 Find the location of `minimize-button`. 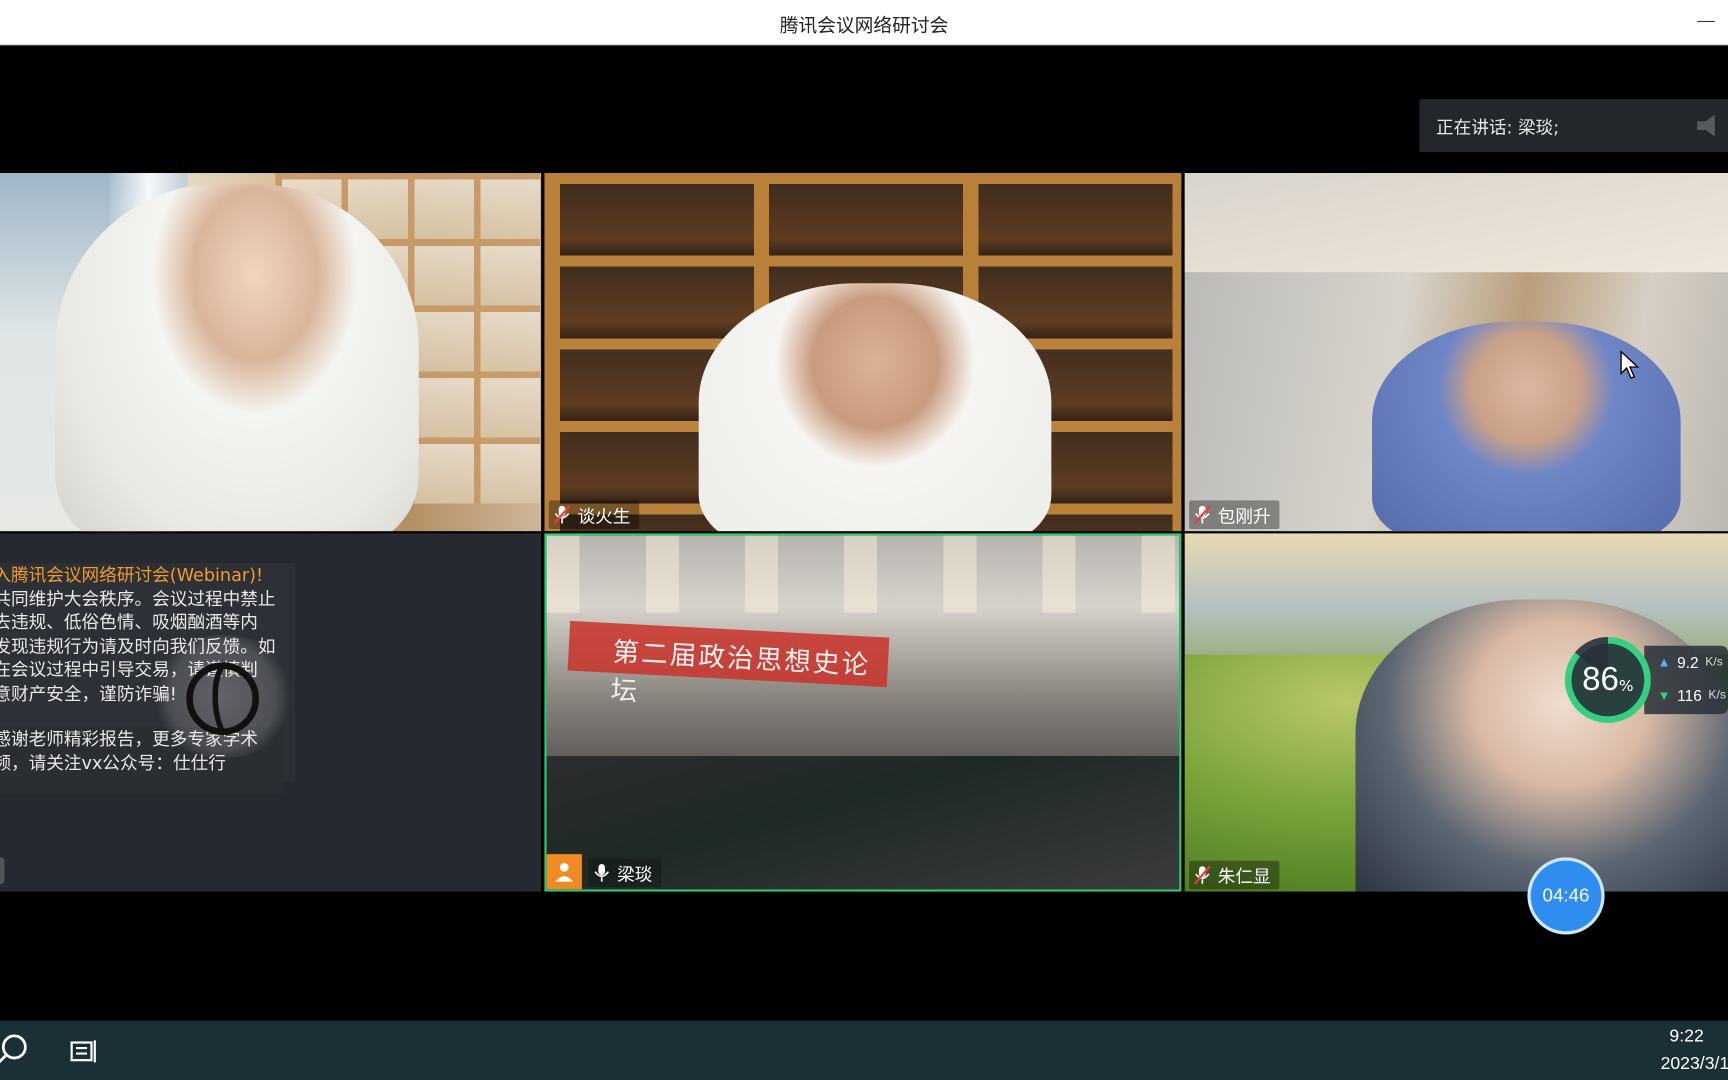

minimize-button is located at coordinates (1706, 22).